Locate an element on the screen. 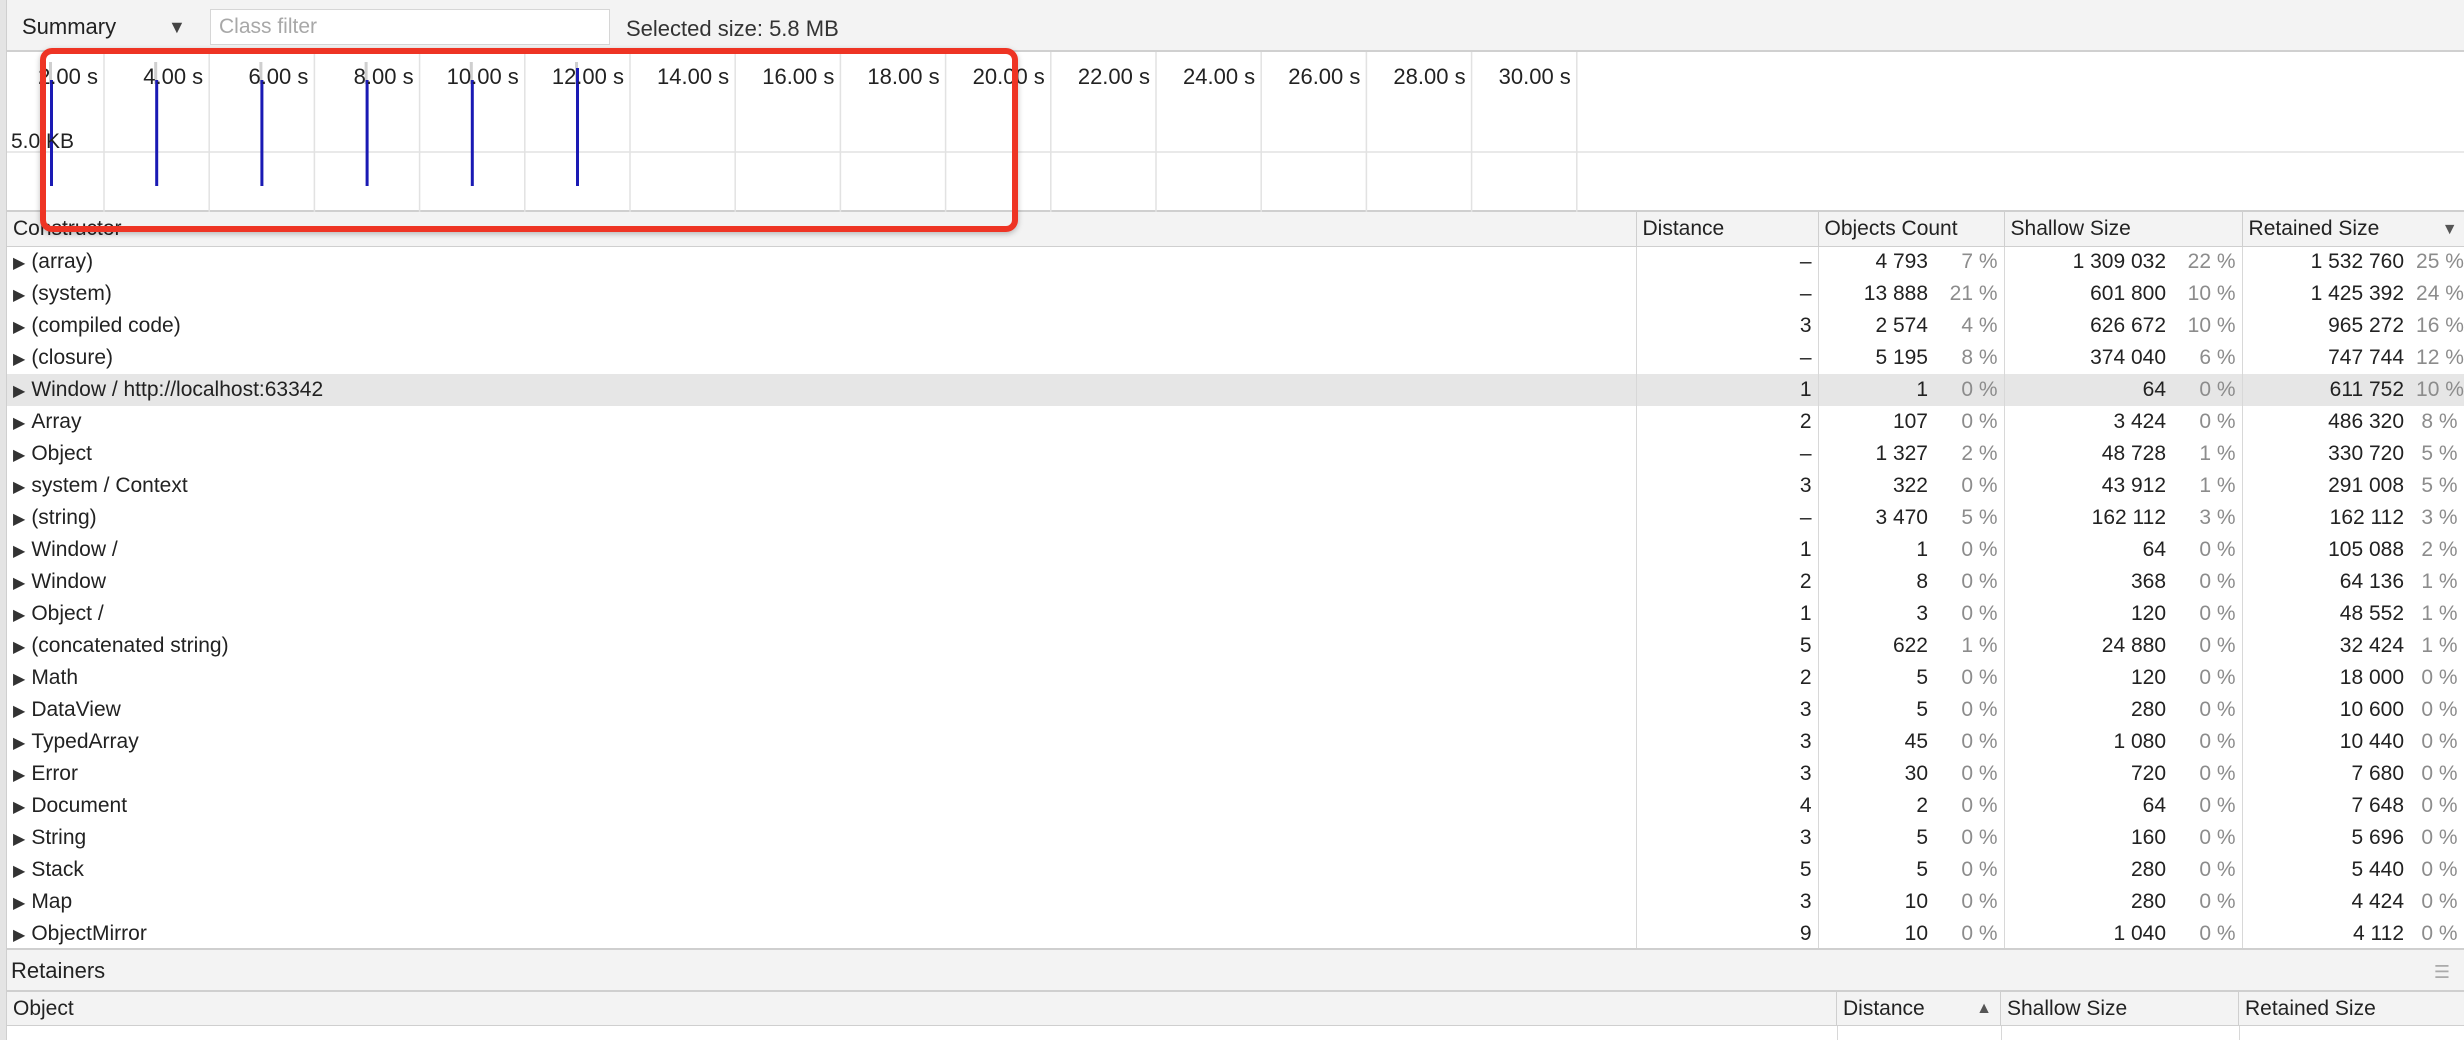  row-shallow-size-percent: 10 % is located at coordinates (2207, 326).